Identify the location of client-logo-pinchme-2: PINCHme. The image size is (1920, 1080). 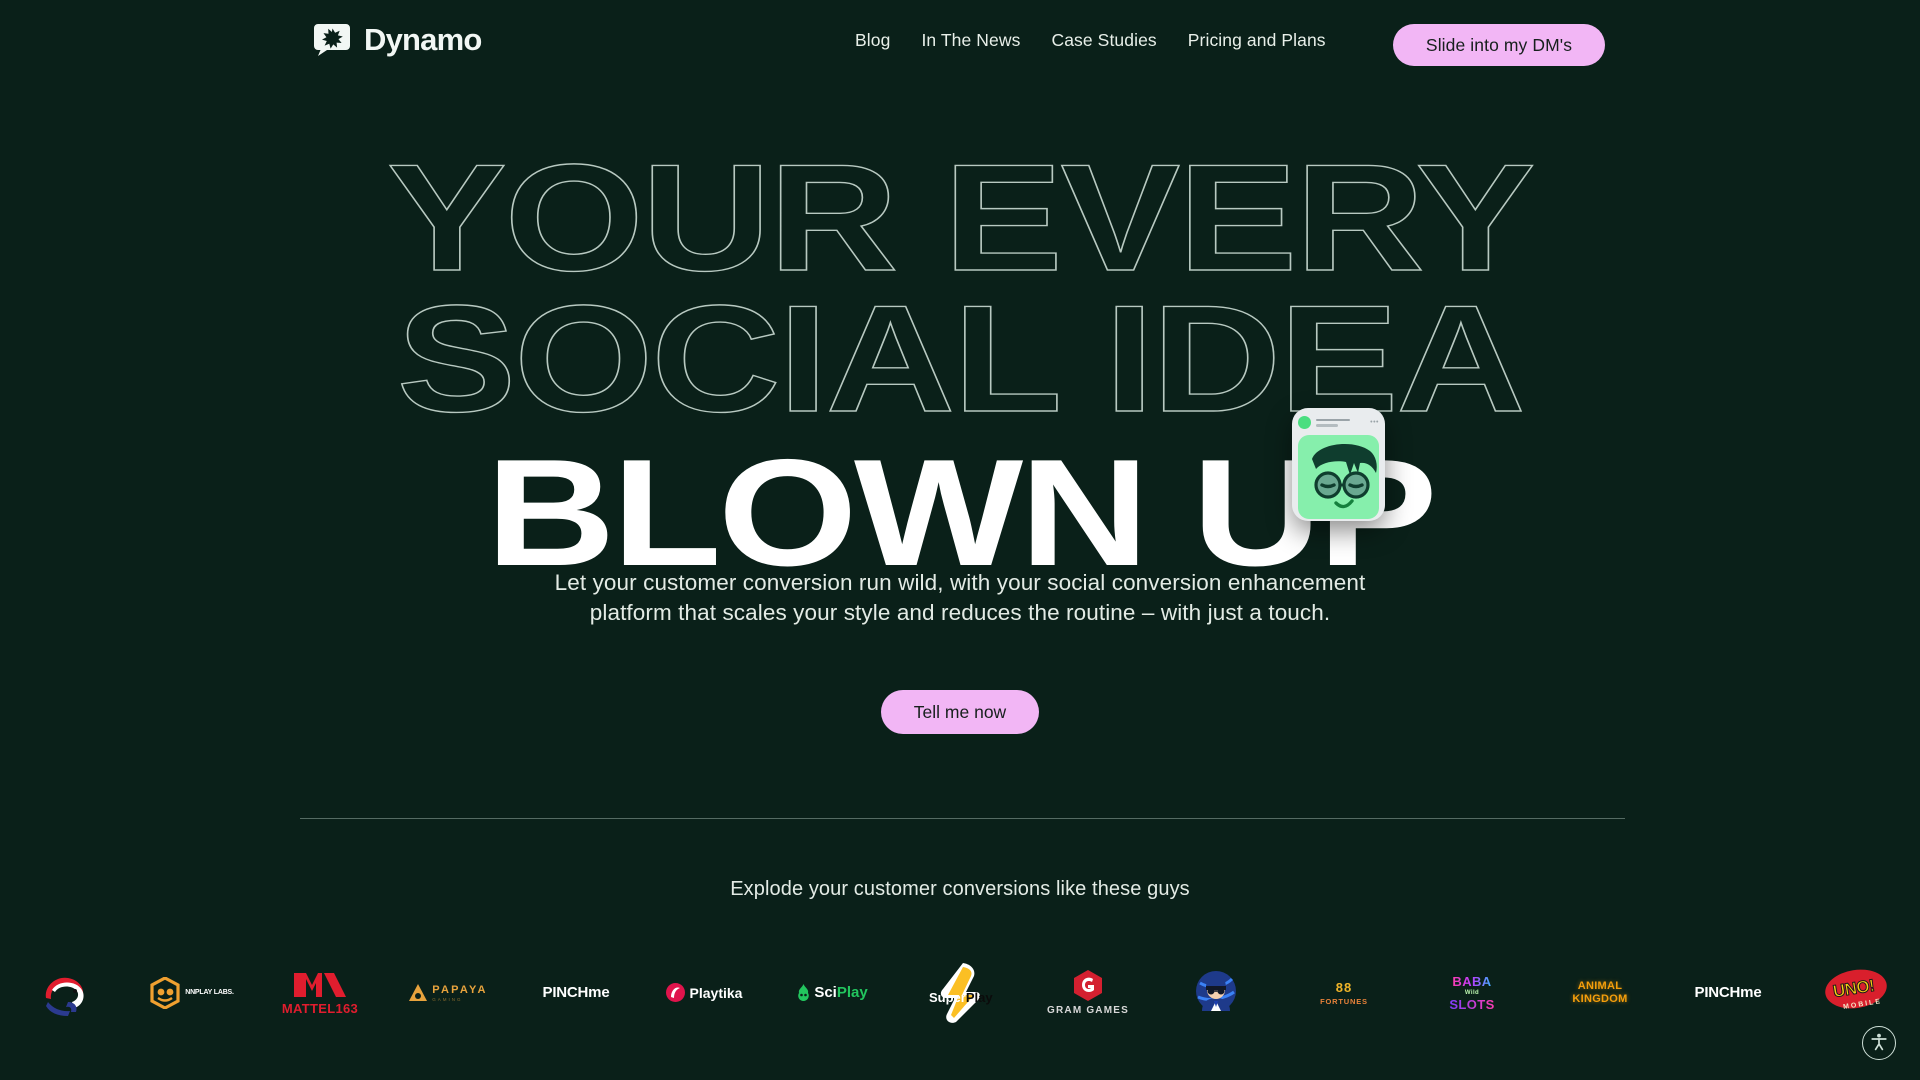
(1728, 992).